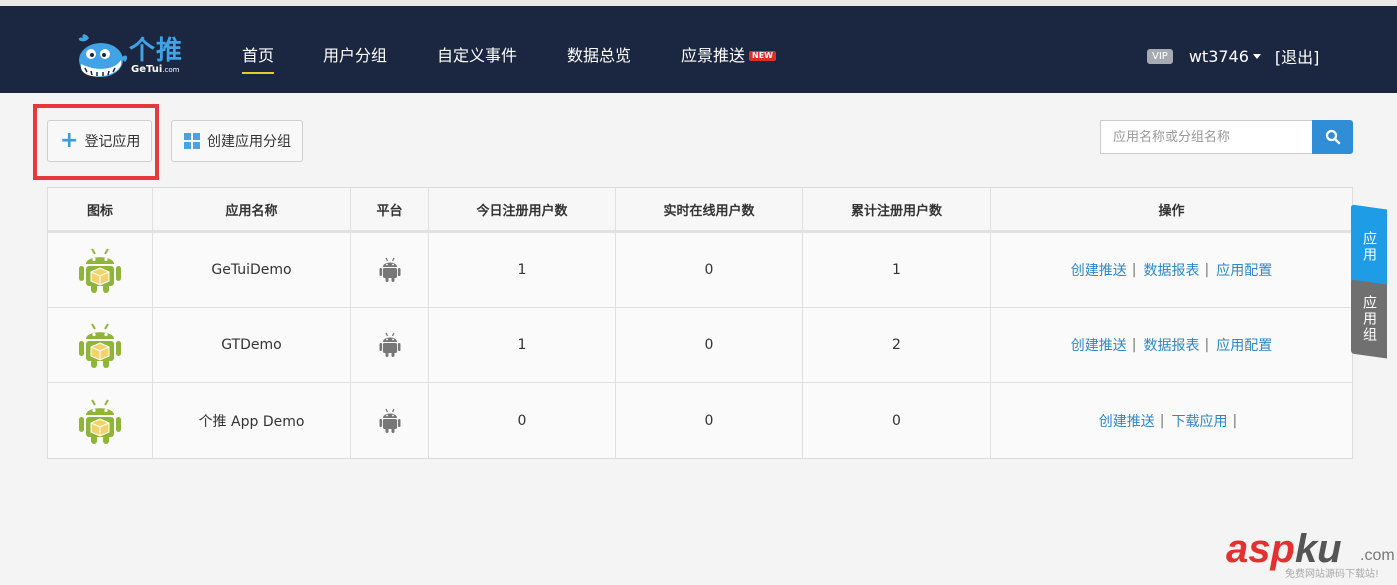 The width and height of the screenshot is (1397, 585). Describe the element at coordinates (897, 345) in the screenshot. I see `total-registered: 2` at that location.